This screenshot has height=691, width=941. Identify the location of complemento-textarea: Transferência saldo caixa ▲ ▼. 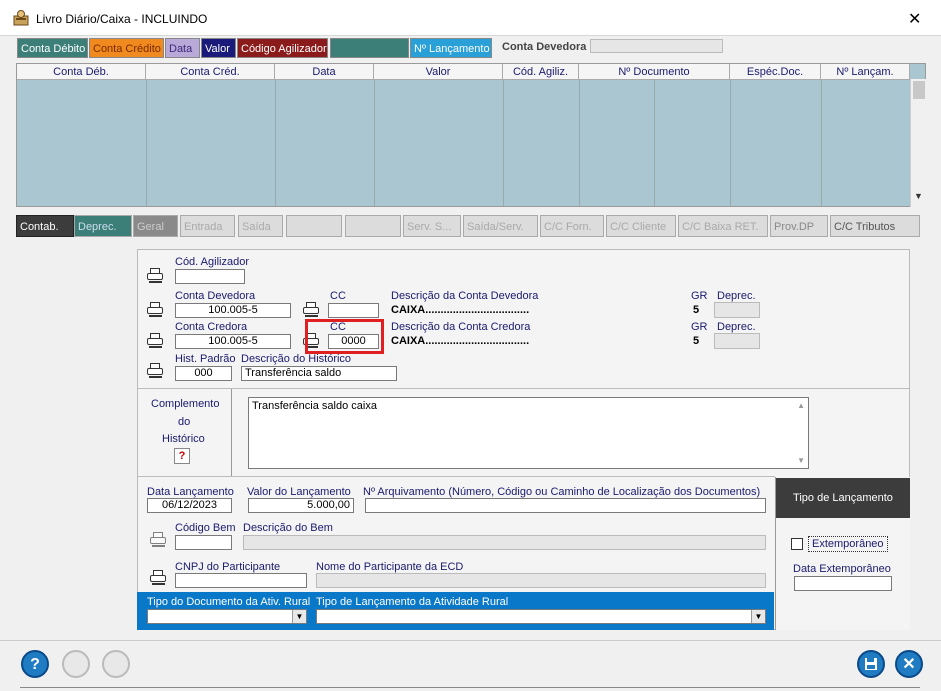
(528, 433).